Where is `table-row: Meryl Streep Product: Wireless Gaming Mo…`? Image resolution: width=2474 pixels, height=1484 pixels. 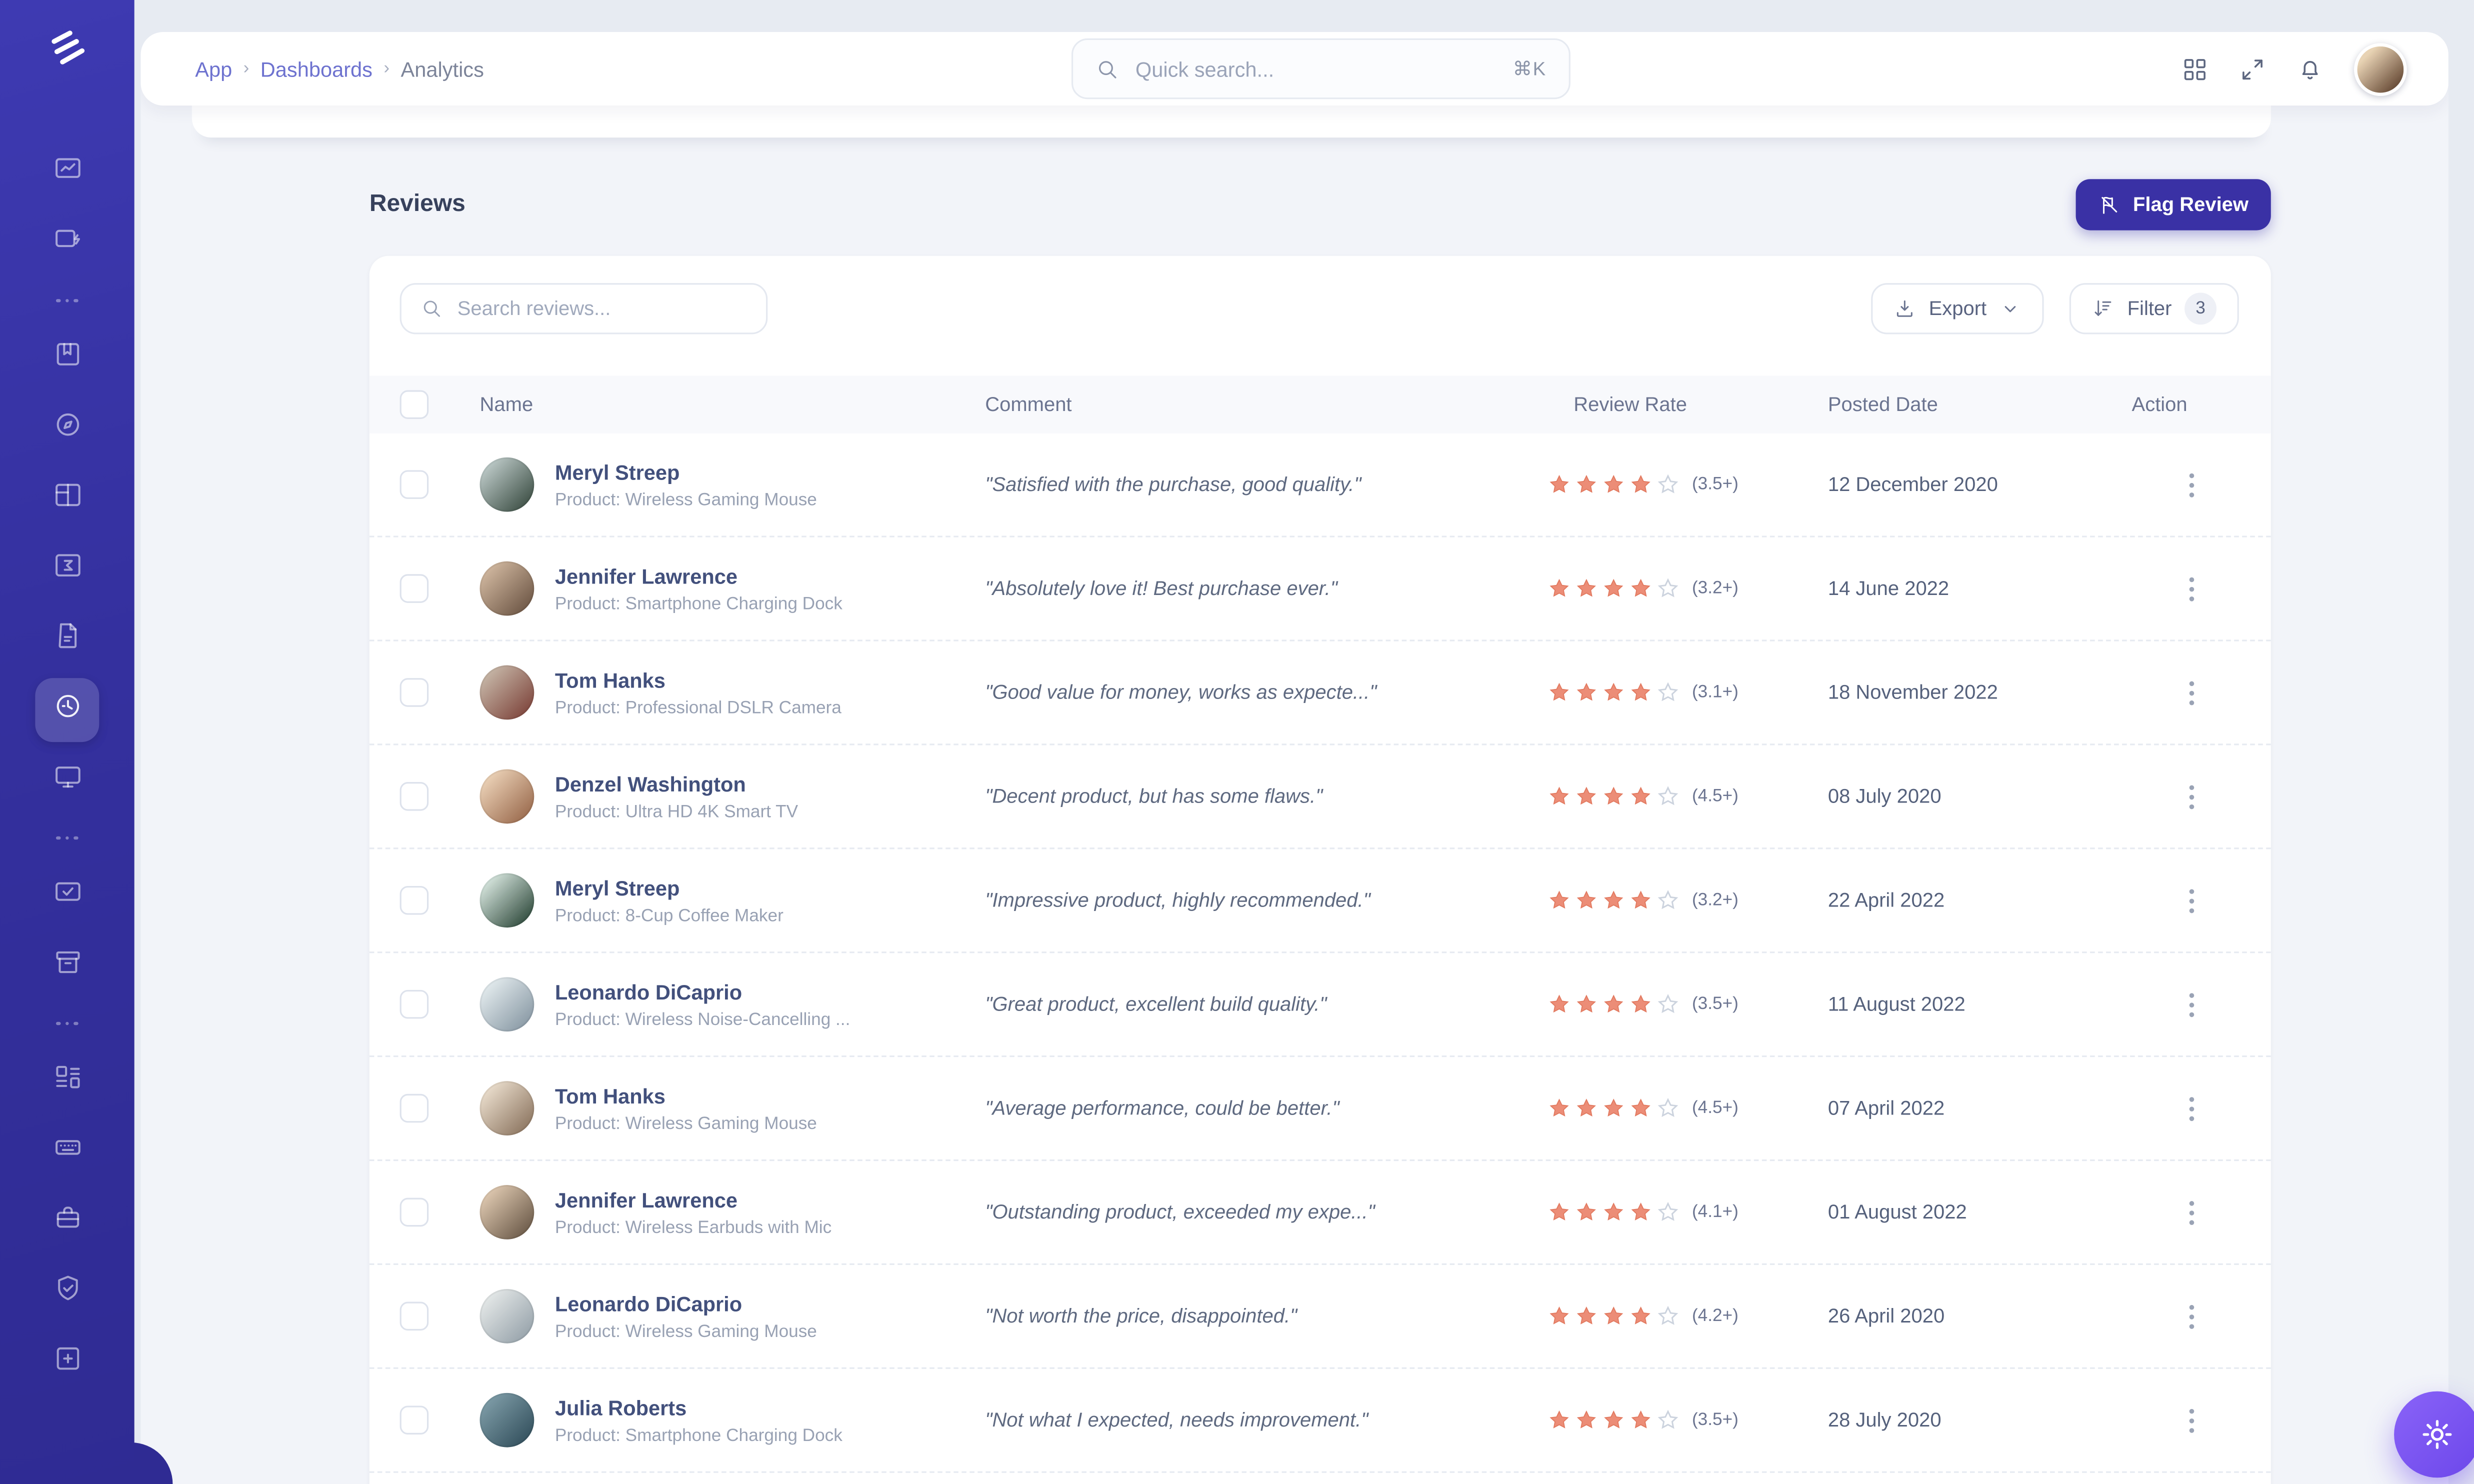
table-row: Meryl Streep Product: Wireless Gaming Mo… is located at coordinates (1320, 485).